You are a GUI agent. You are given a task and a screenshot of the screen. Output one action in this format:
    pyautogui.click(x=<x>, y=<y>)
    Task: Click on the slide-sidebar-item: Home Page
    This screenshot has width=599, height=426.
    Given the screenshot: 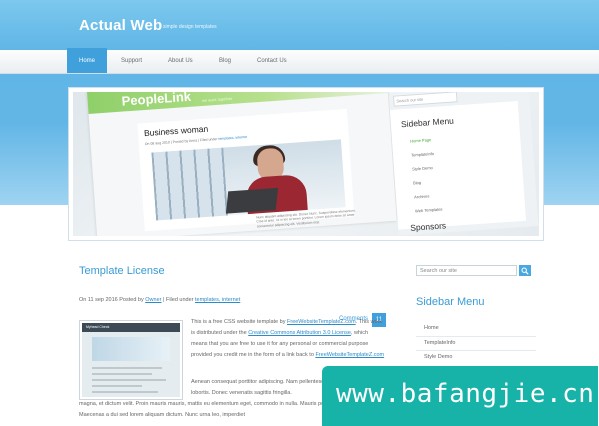 What is the action you would take?
    pyautogui.click(x=421, y=140)
    